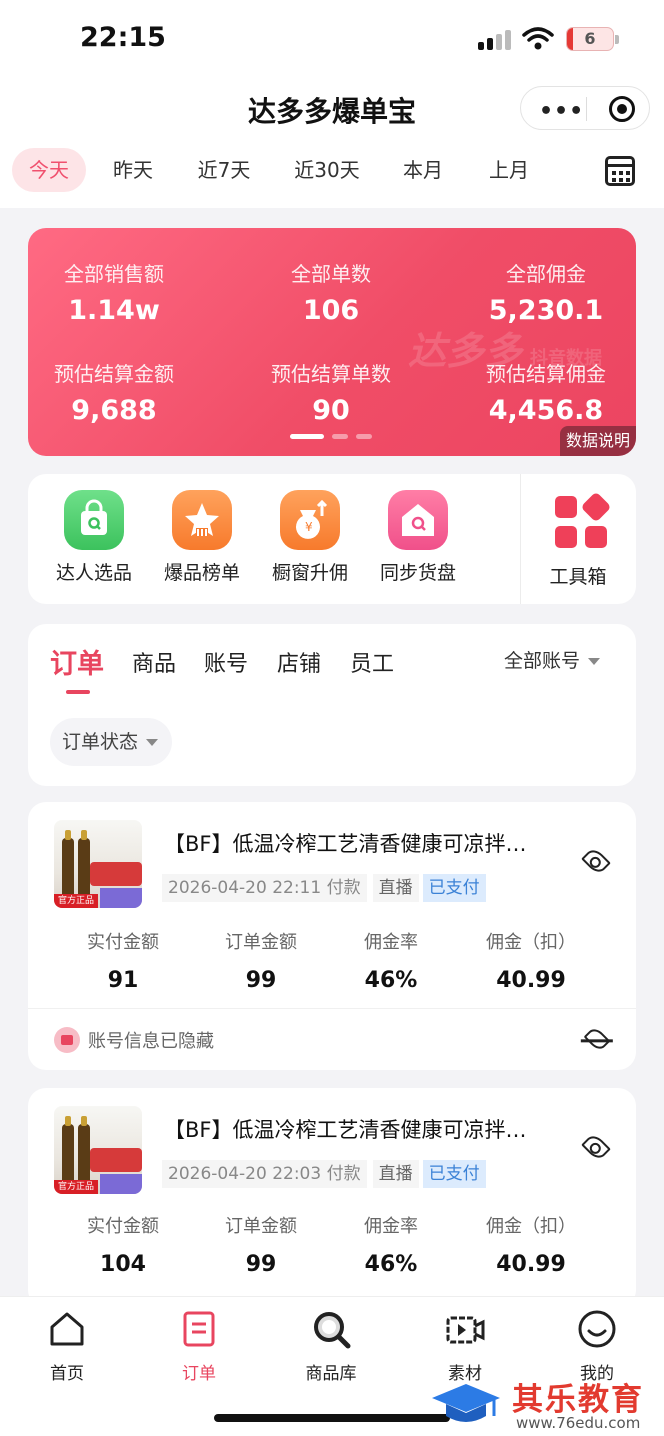 This screenshot has height=1436, width=664. Describe the element at coordinates (114, 394) in the screenshot. I see `stat-est-settle-amount: 预估结算金额 9,688` at that location.